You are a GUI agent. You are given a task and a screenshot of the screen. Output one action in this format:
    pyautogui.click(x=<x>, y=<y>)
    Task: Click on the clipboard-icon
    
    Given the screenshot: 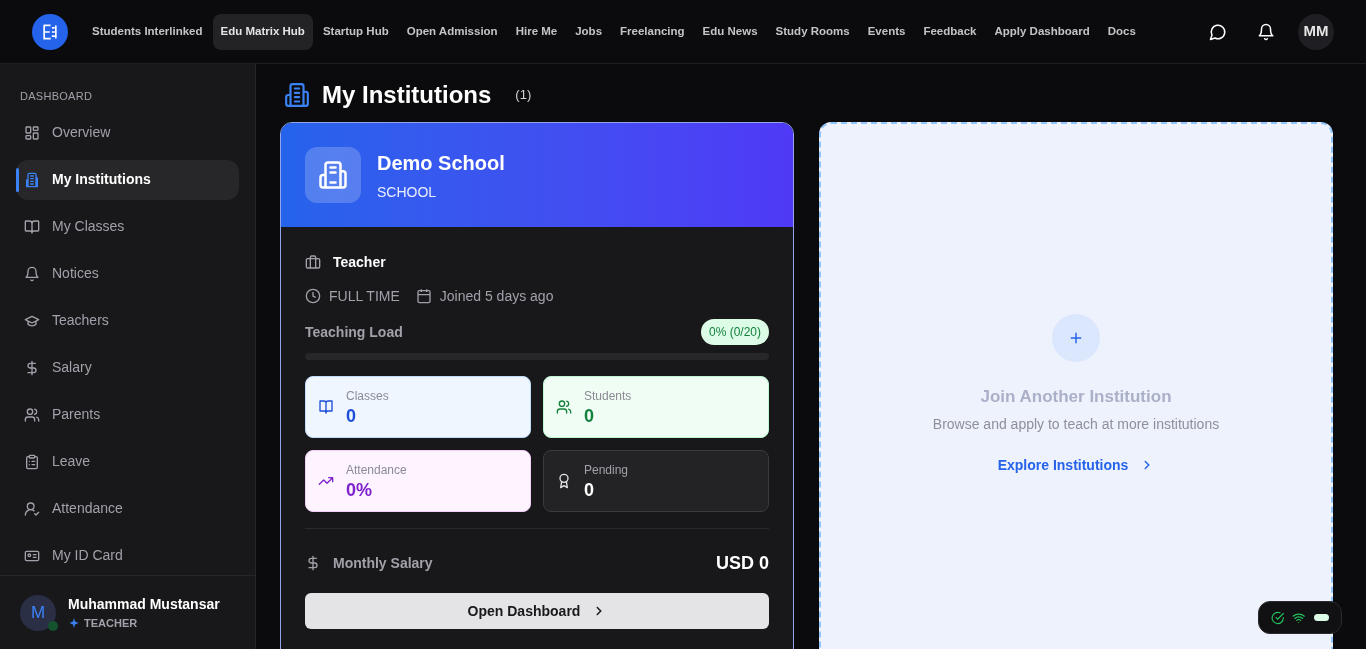 What is the action you would take?
    pyautogui.click(x=32, y=461)
    